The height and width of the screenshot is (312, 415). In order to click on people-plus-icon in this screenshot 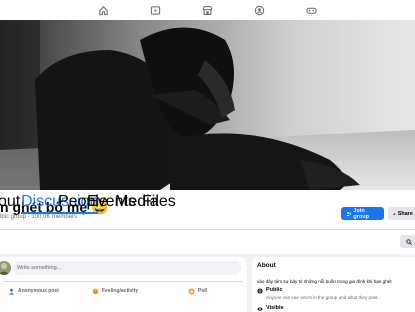, I will do `click(349, 213)`.